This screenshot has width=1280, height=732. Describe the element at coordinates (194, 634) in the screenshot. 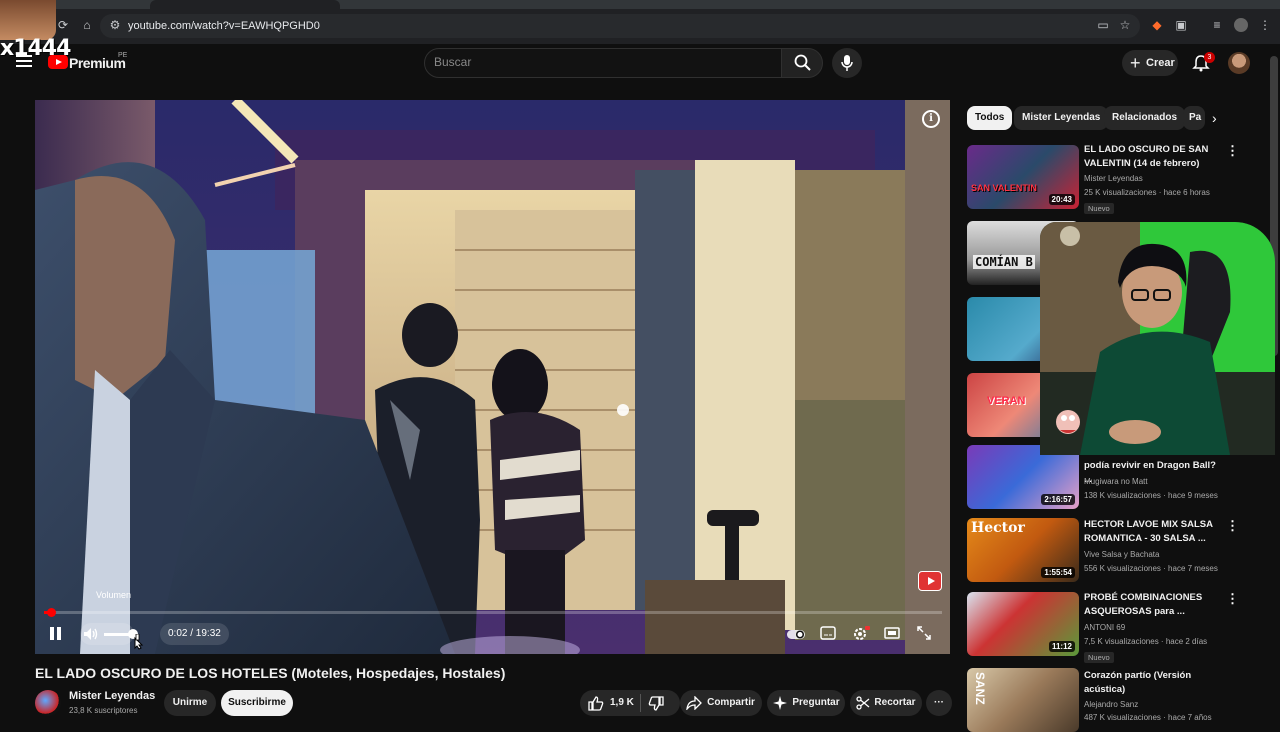

I see `time-display: 0:02 / 19:32` at that location.